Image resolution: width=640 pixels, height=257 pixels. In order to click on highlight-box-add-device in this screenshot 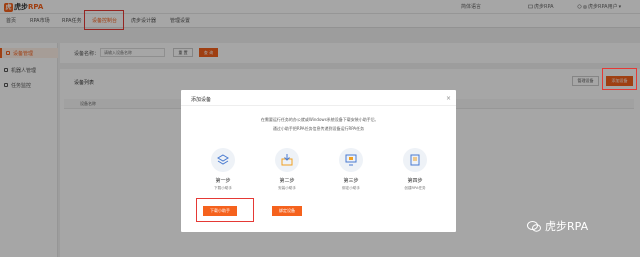, I will do `click(619, 79)`.